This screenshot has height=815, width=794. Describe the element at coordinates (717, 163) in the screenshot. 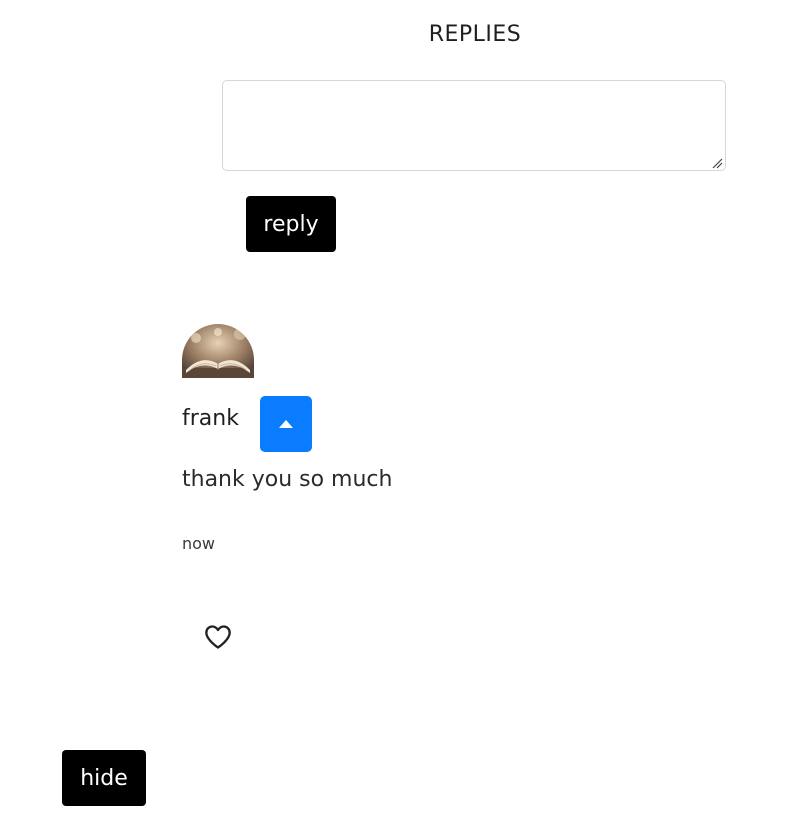

I see `resize-grip-icon` at that location.